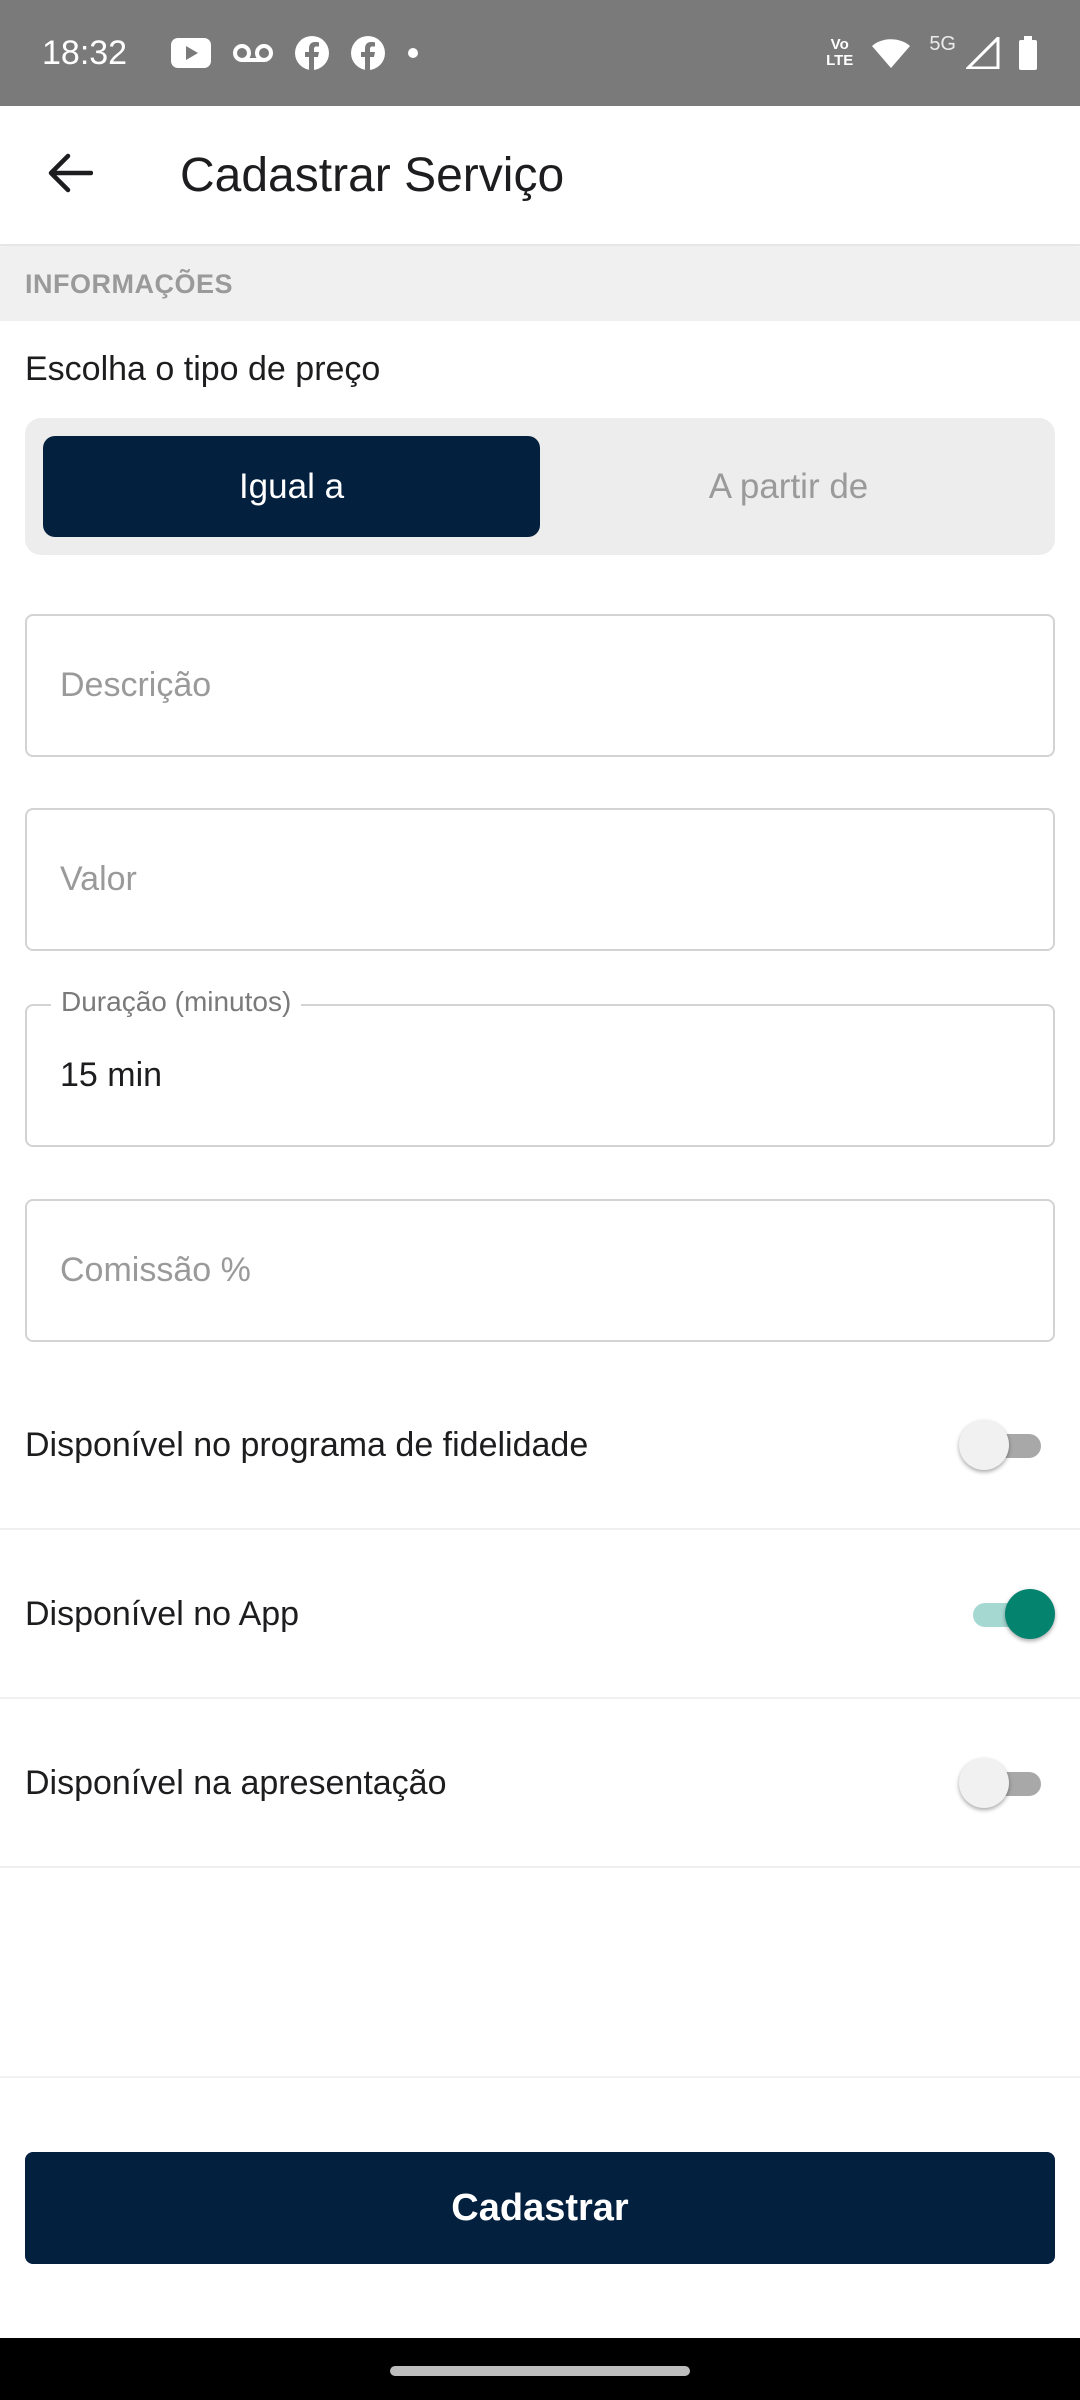 The height and width of the screenshot is (2400, 1080). I want to click on toggle-label-fidelity: Disponível no programa de fidelidade, so click(307, 1444).